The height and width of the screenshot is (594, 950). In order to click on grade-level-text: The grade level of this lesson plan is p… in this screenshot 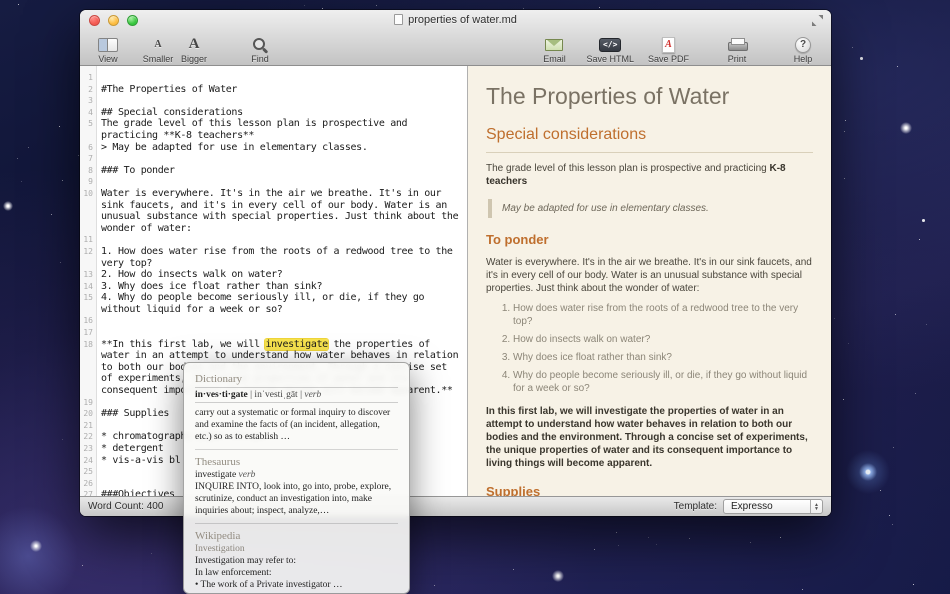, I will do `click(628, 168)`.